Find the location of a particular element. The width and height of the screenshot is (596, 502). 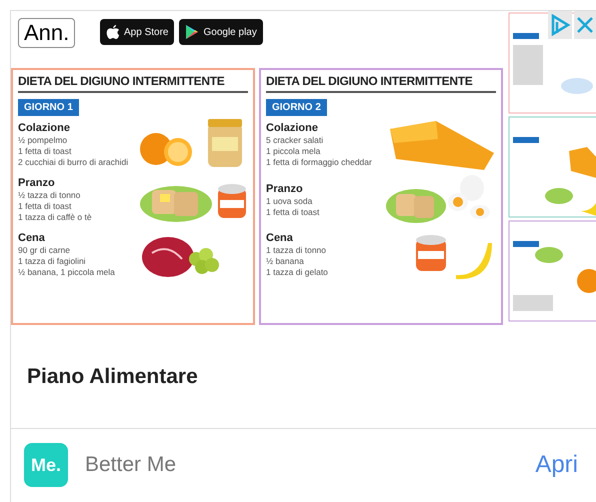

store-label: App Store is located at coordinates (146, 32).